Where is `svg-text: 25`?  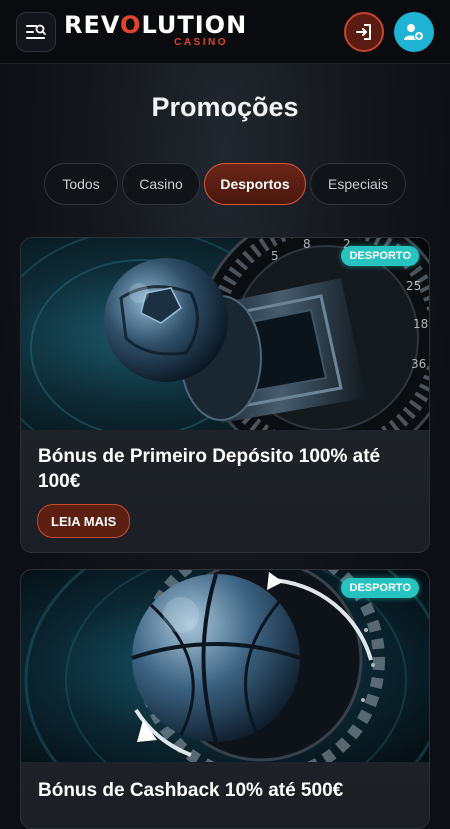 svg-text: 25 is located at coordinates (413, 286).